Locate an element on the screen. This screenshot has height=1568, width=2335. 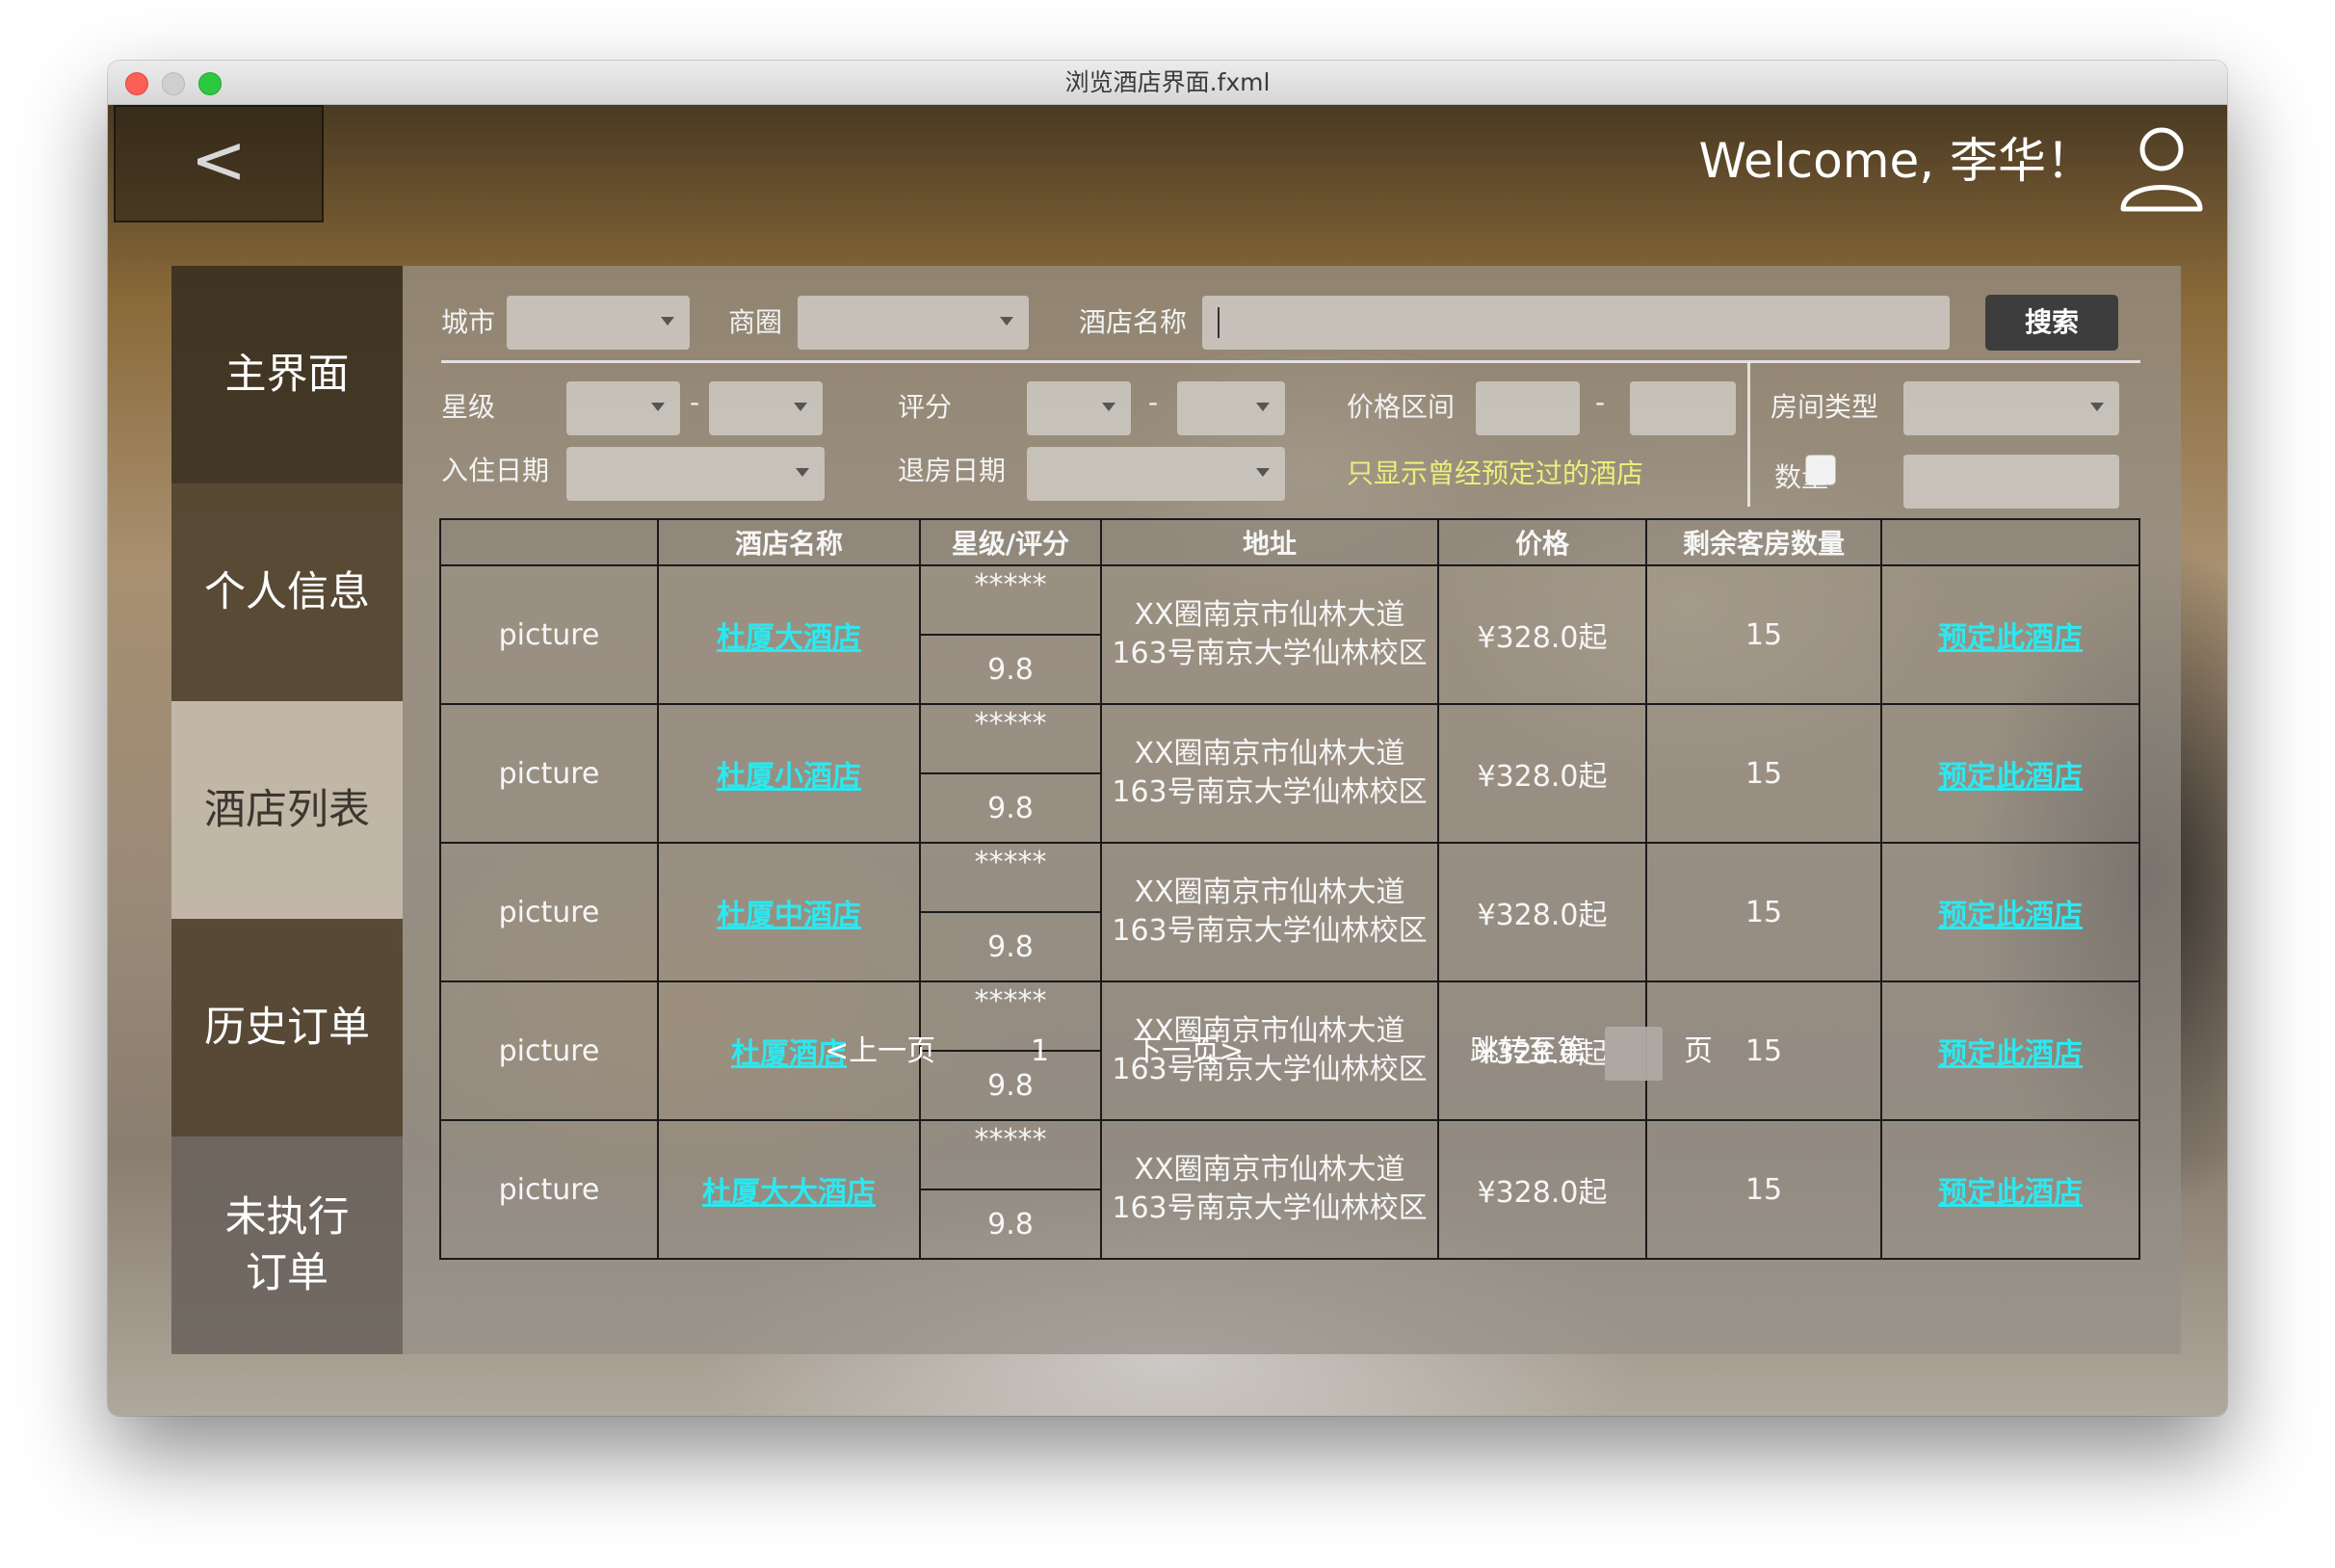
page-suffix-label: 页 is located at coordinates (1698, 1051).